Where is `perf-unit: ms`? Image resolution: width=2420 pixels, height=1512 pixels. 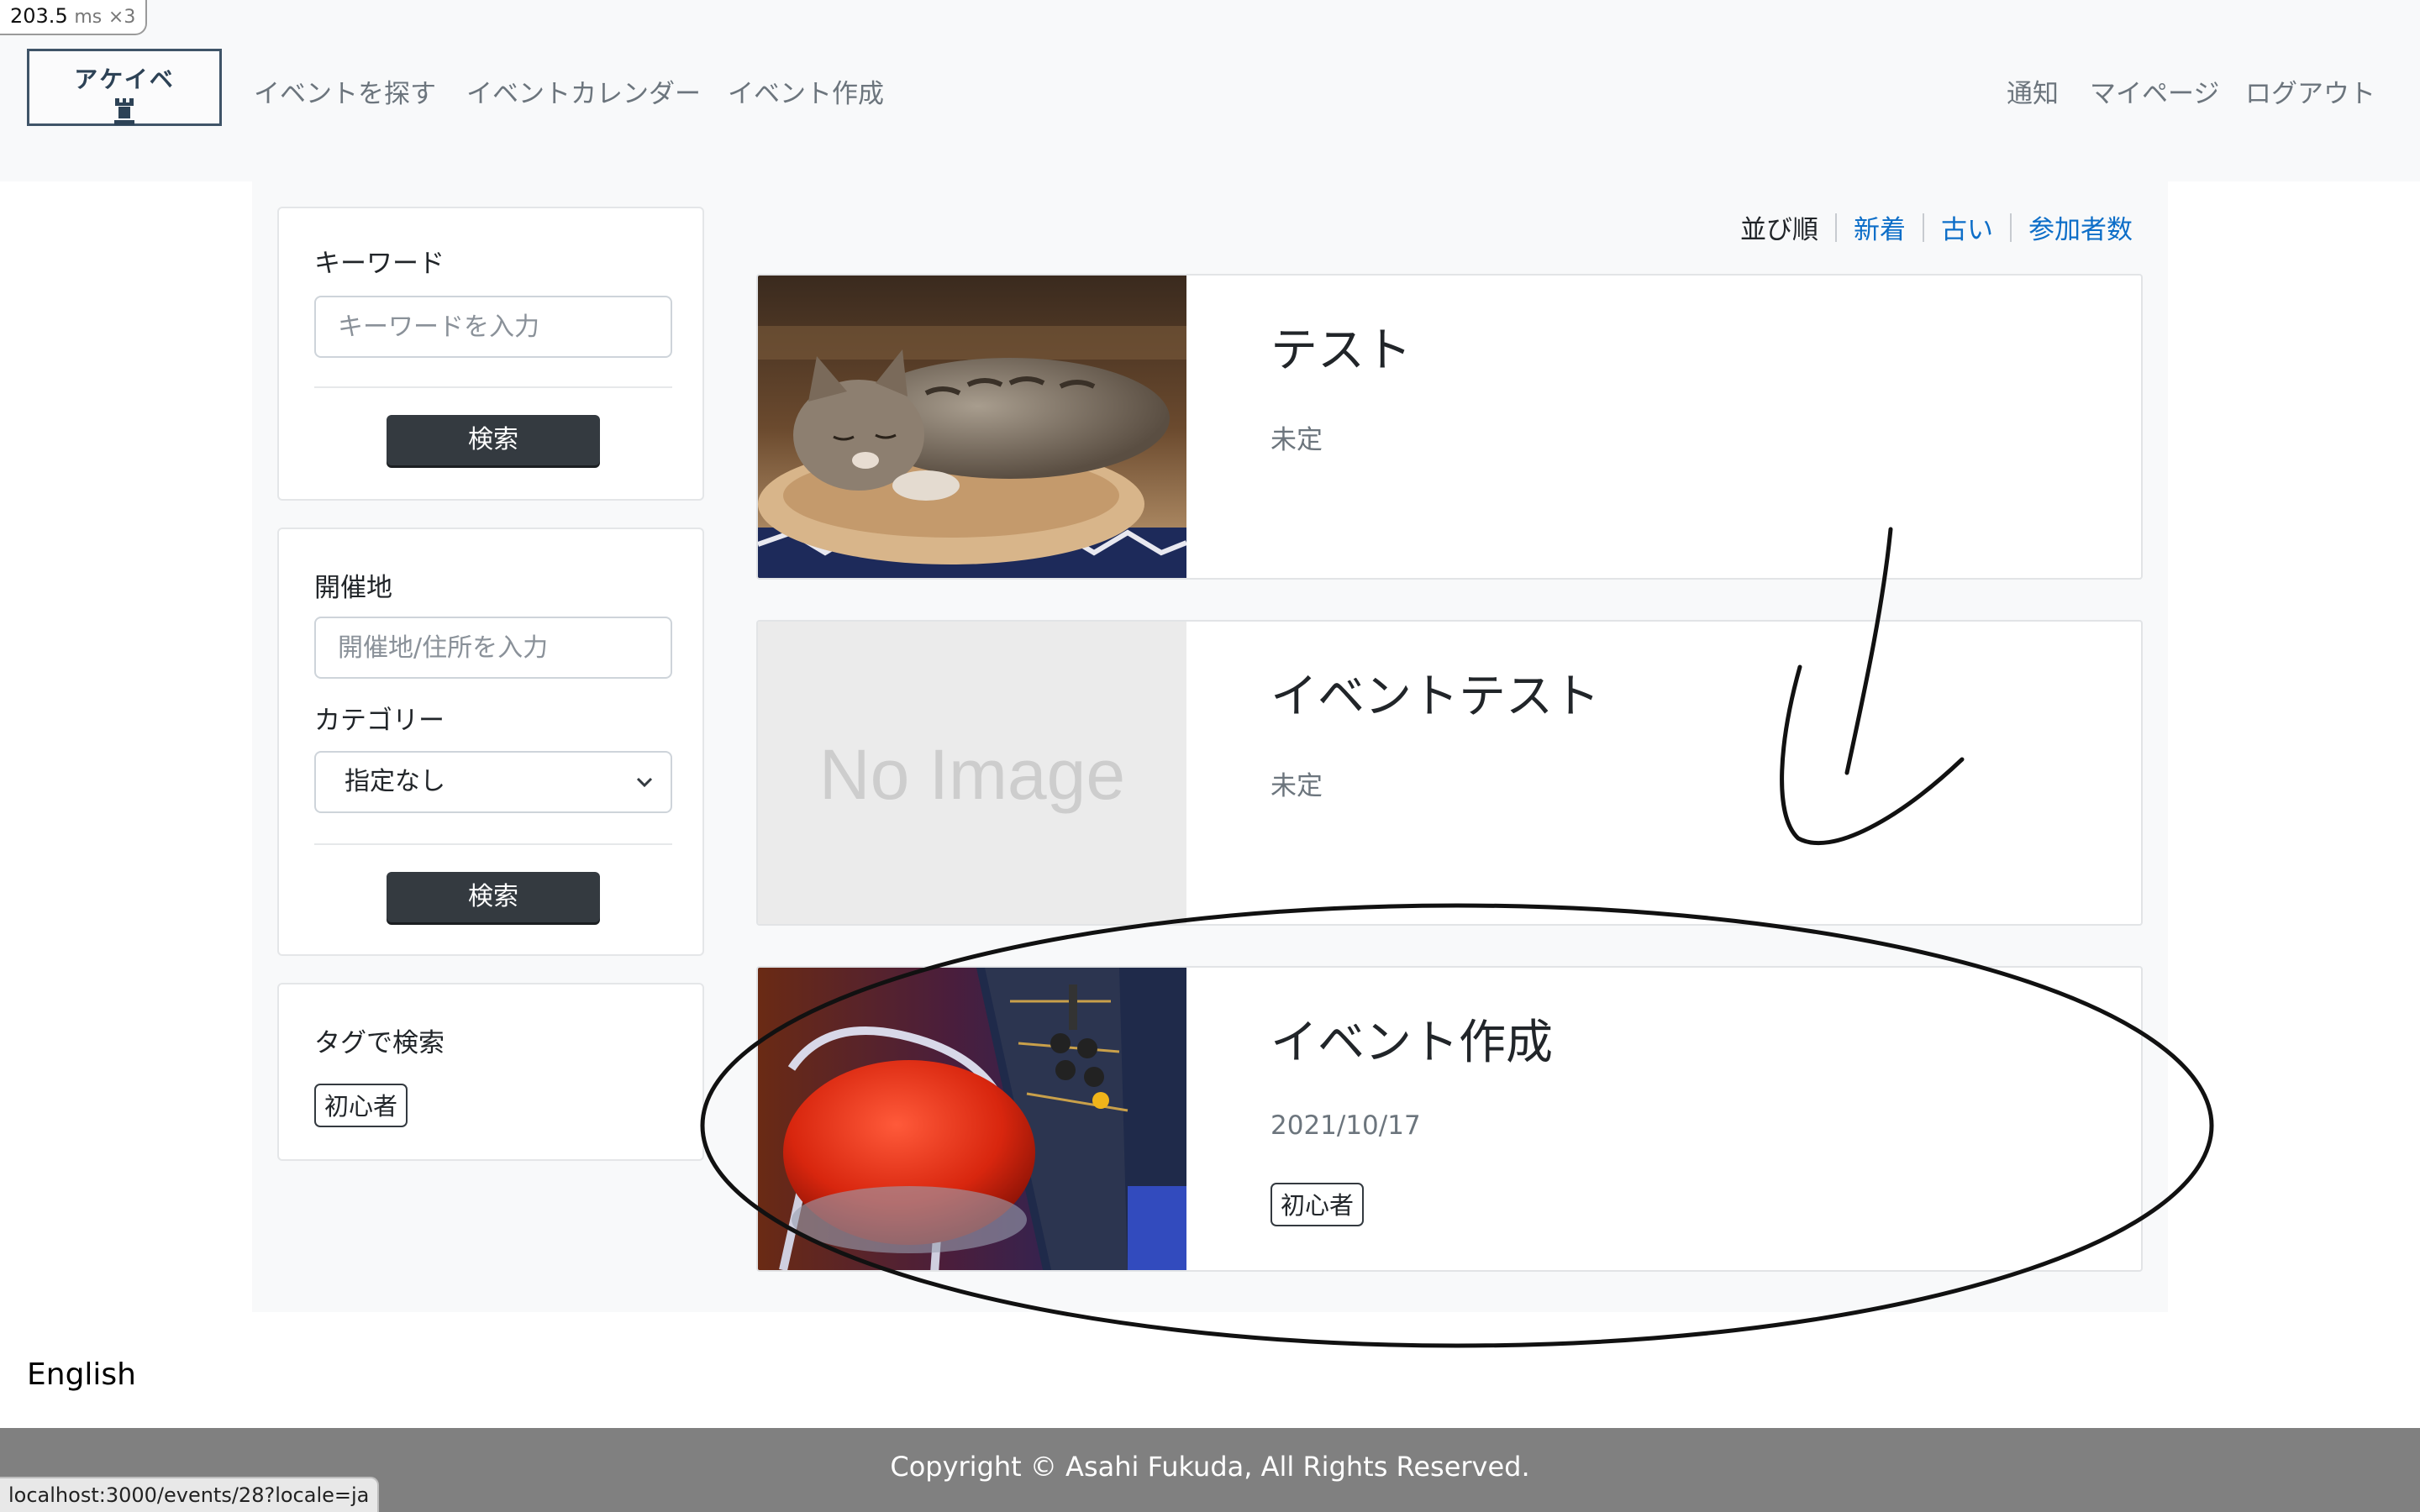 perf-unit: ms is located at coordinates (88, 17).